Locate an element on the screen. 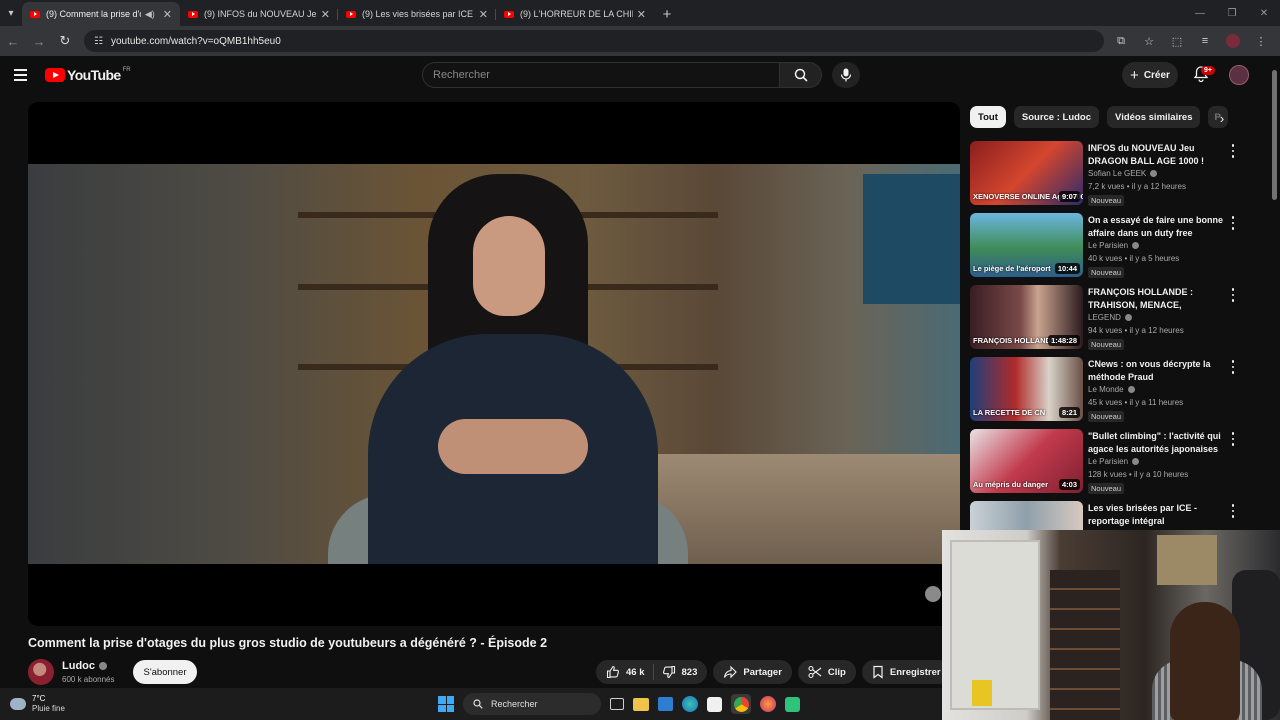 The height and width of the screenshot is (720, 1280). share-icon is located at coordinates (731, 672).